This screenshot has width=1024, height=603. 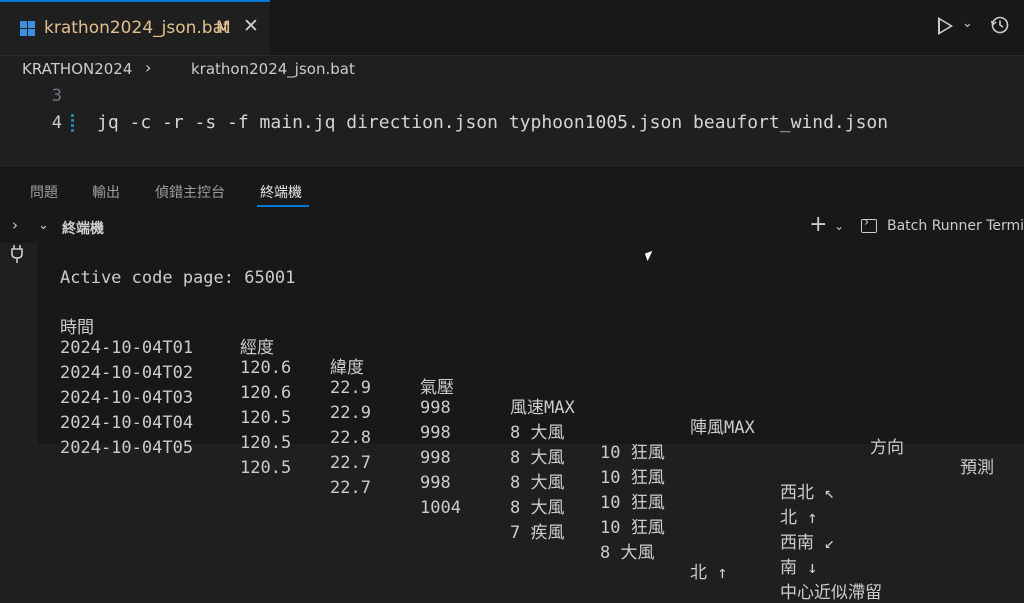 I want to click on header-pressure: 氣壓, so click(x=437, y=388).